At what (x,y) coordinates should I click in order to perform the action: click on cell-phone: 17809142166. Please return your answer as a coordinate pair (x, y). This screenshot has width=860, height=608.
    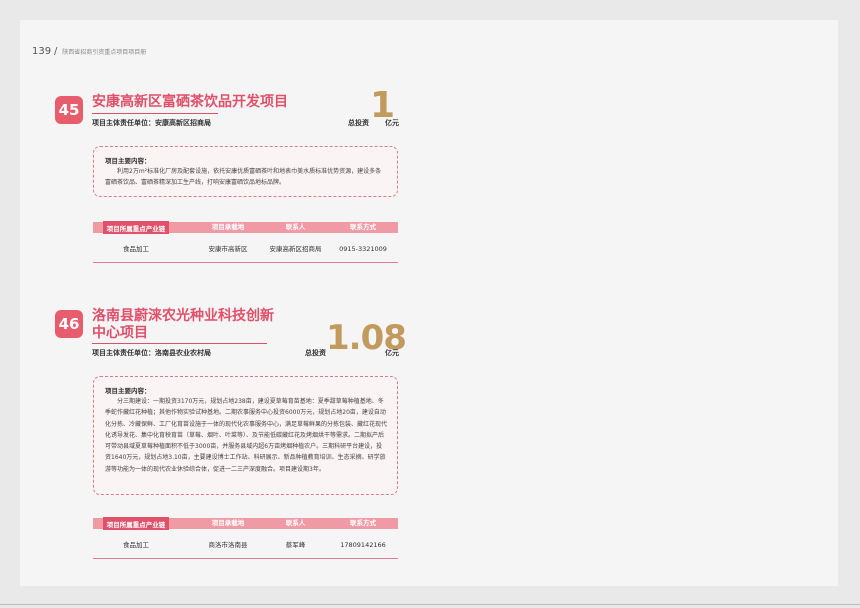
    Looking at the image, I should click on (363, 545).